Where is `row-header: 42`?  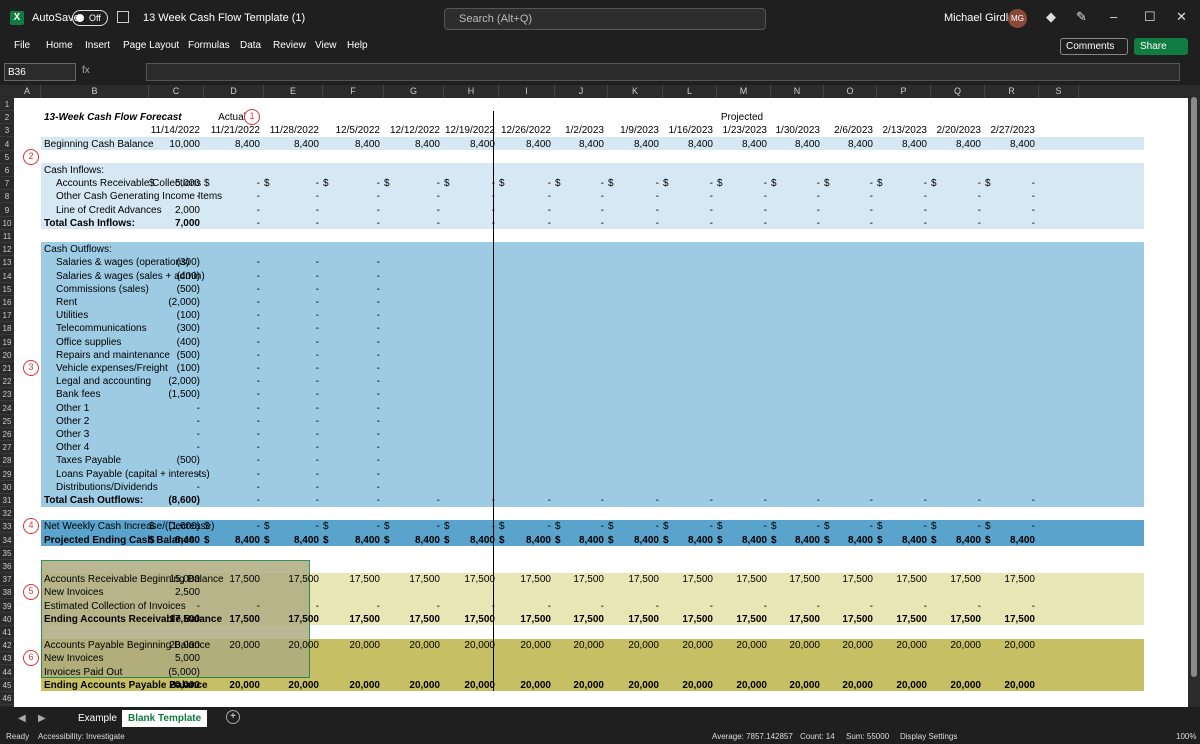
row-header: 42 is located at coordinates (7, 646).